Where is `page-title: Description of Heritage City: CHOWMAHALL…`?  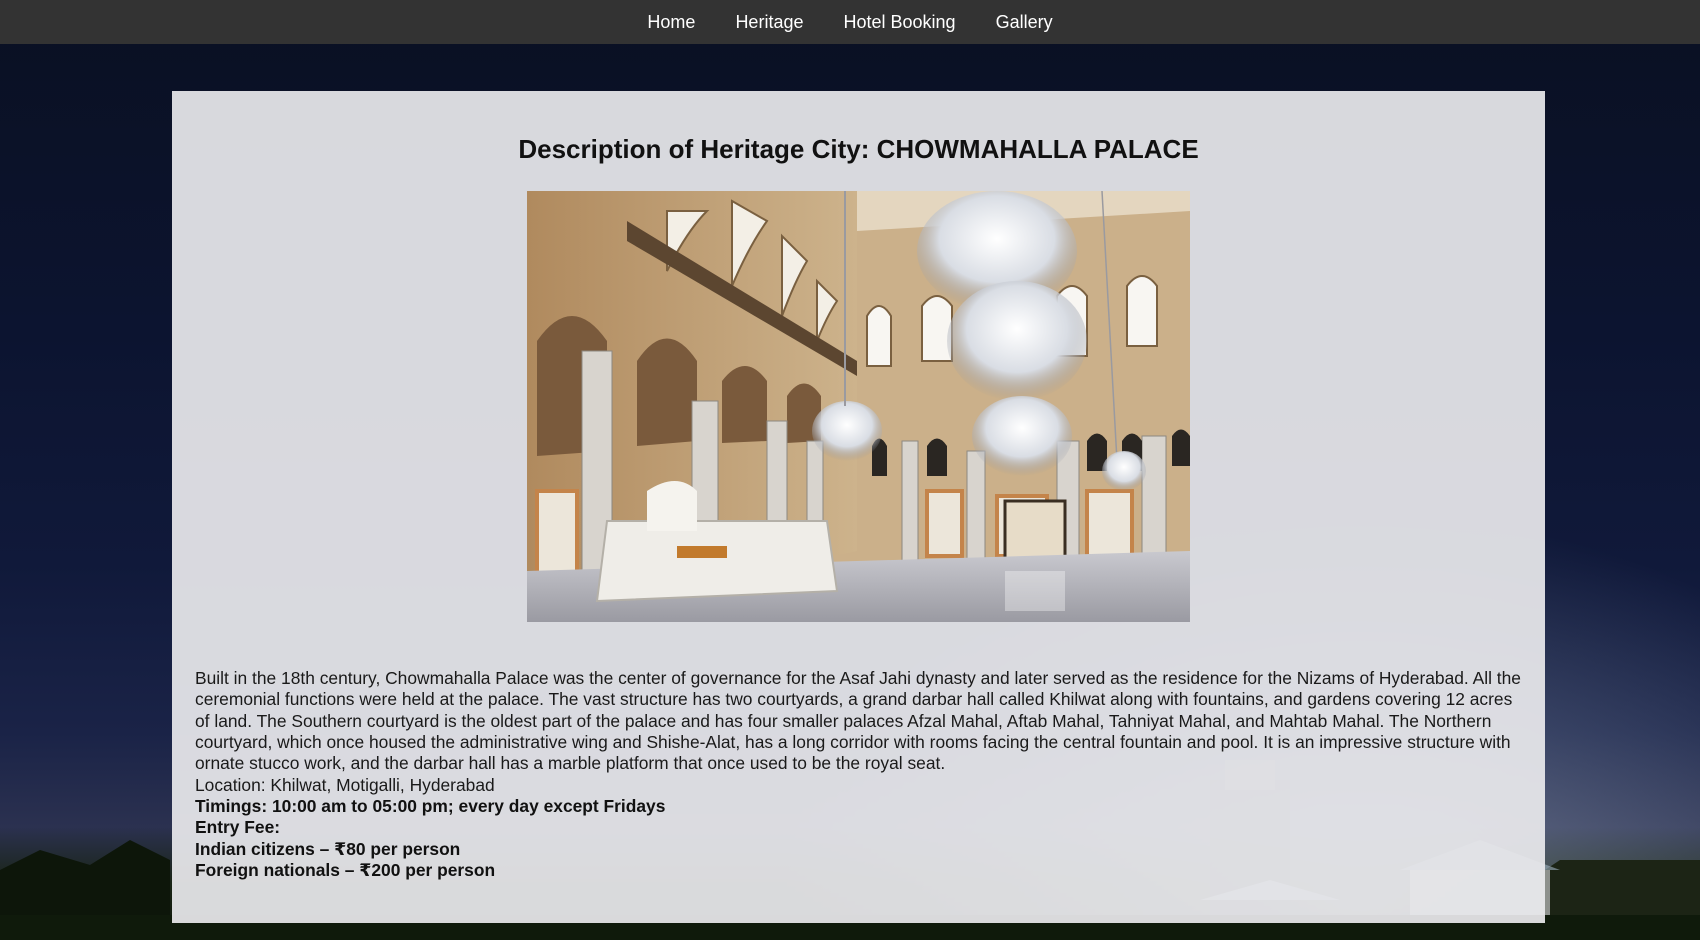 page-title: Description of Heritage City: CHOWMAHALL… is located at coordinates (858, 149).